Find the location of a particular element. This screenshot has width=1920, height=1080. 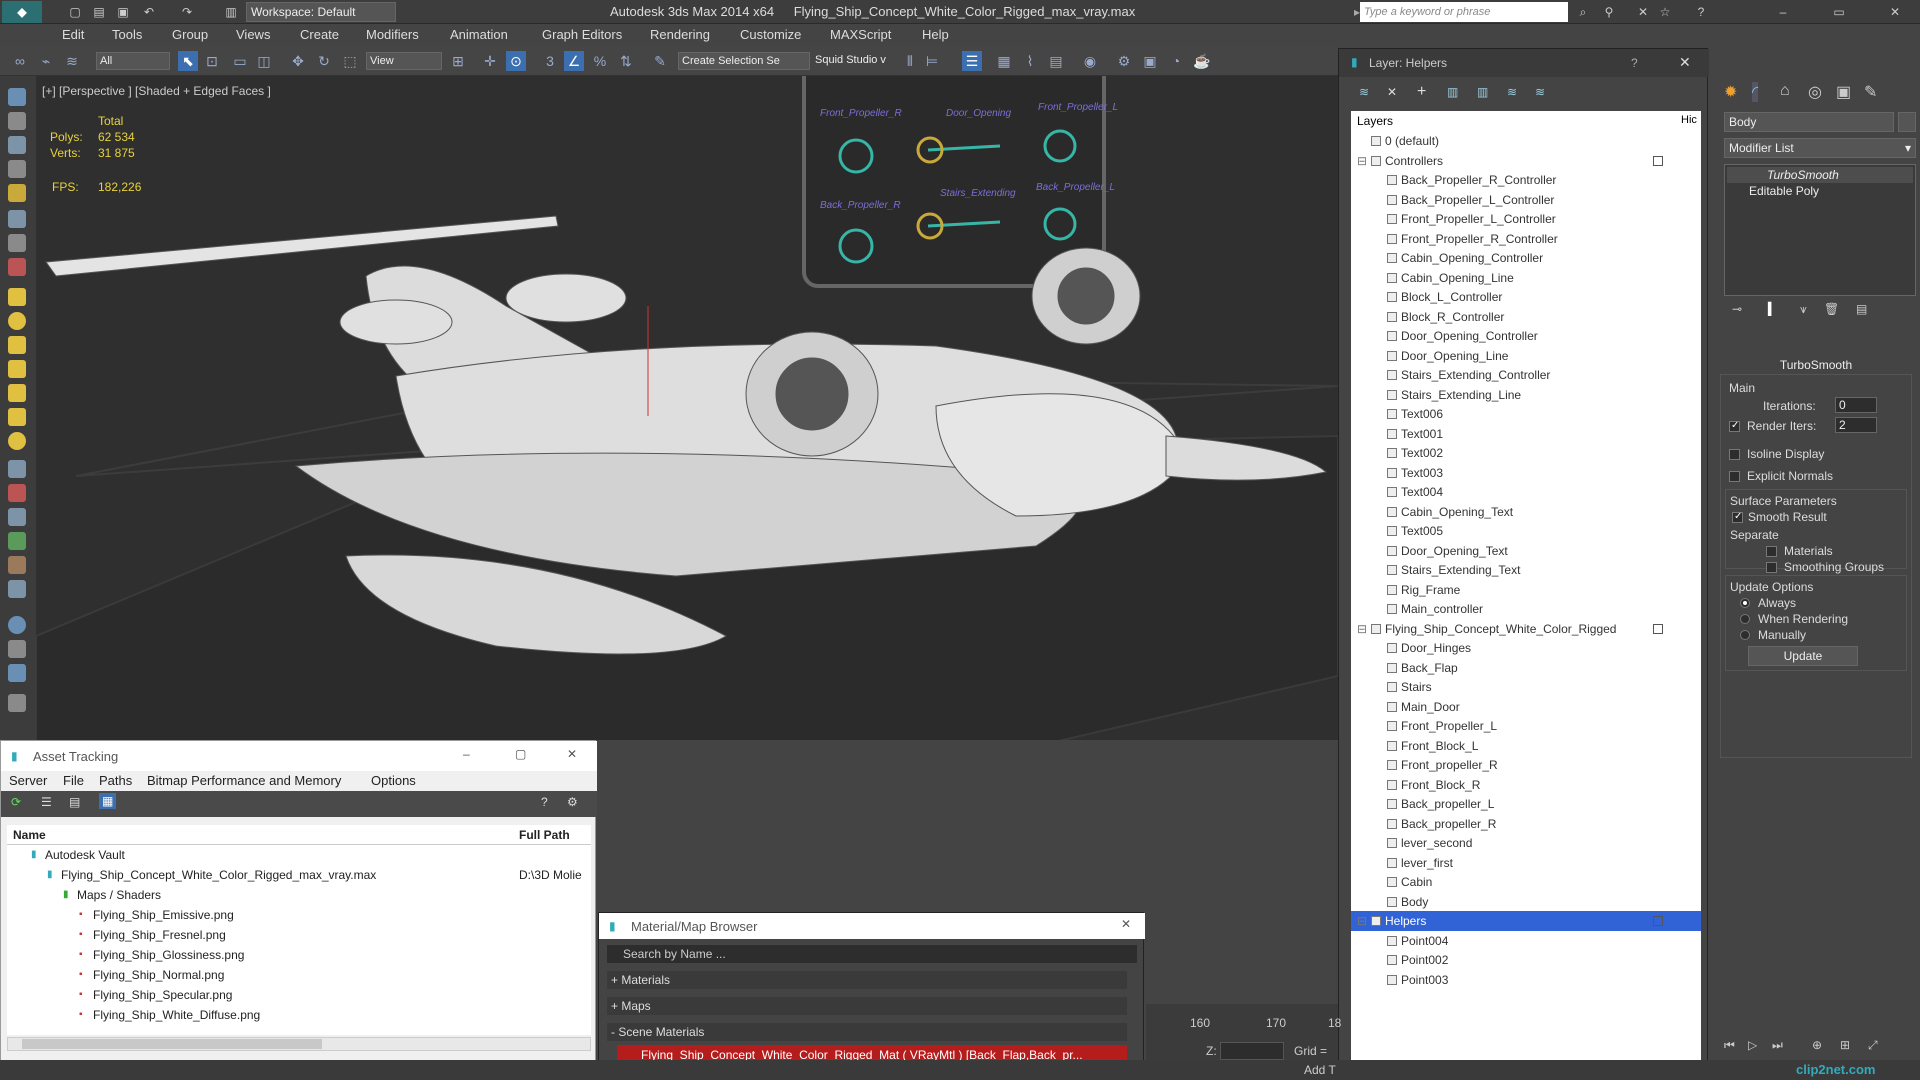

asset-row: ▪ Flying_Ship_Emissive.png is located at coordinates (299, 915).